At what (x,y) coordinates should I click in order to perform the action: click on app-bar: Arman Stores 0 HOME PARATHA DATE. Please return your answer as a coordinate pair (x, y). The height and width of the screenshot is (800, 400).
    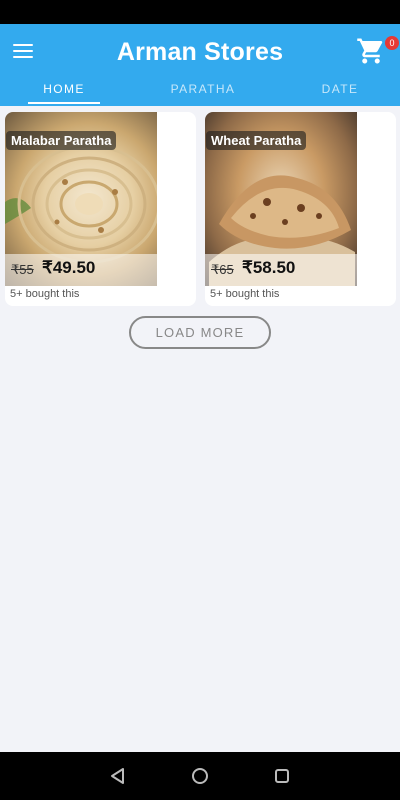
    Looking at the image, I should click on (200, 65).